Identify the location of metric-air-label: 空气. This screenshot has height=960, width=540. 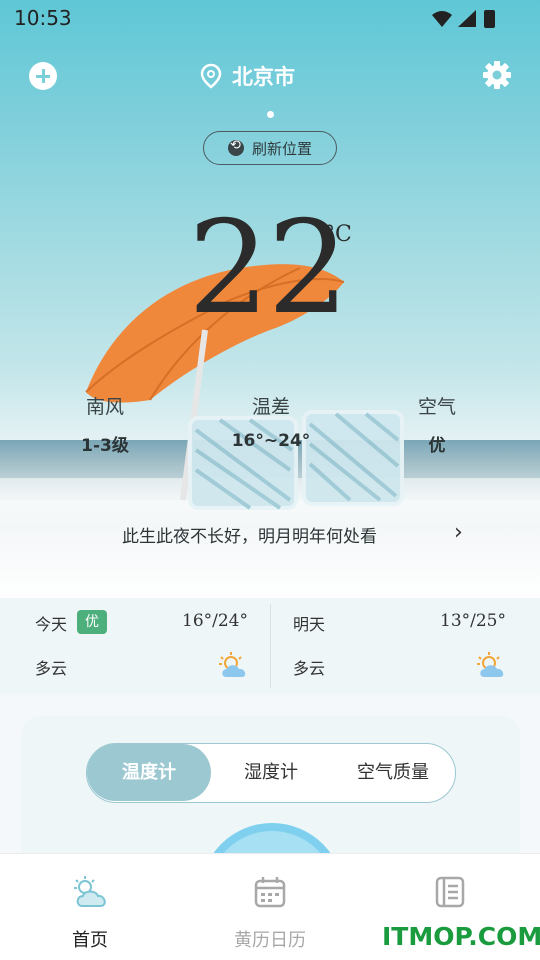
(436, 407).